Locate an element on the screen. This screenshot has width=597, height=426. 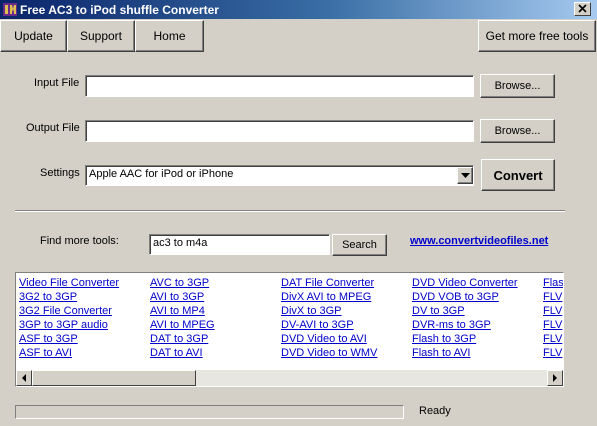
home-button: Home is located at coordinates (169, 36).